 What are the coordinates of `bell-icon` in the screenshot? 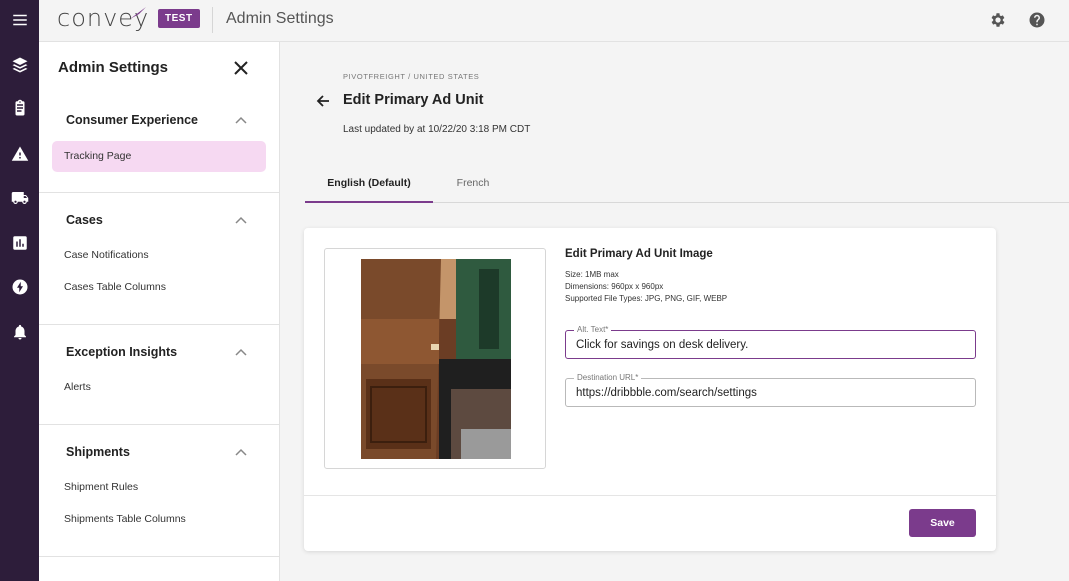 It's located at (19, 331).